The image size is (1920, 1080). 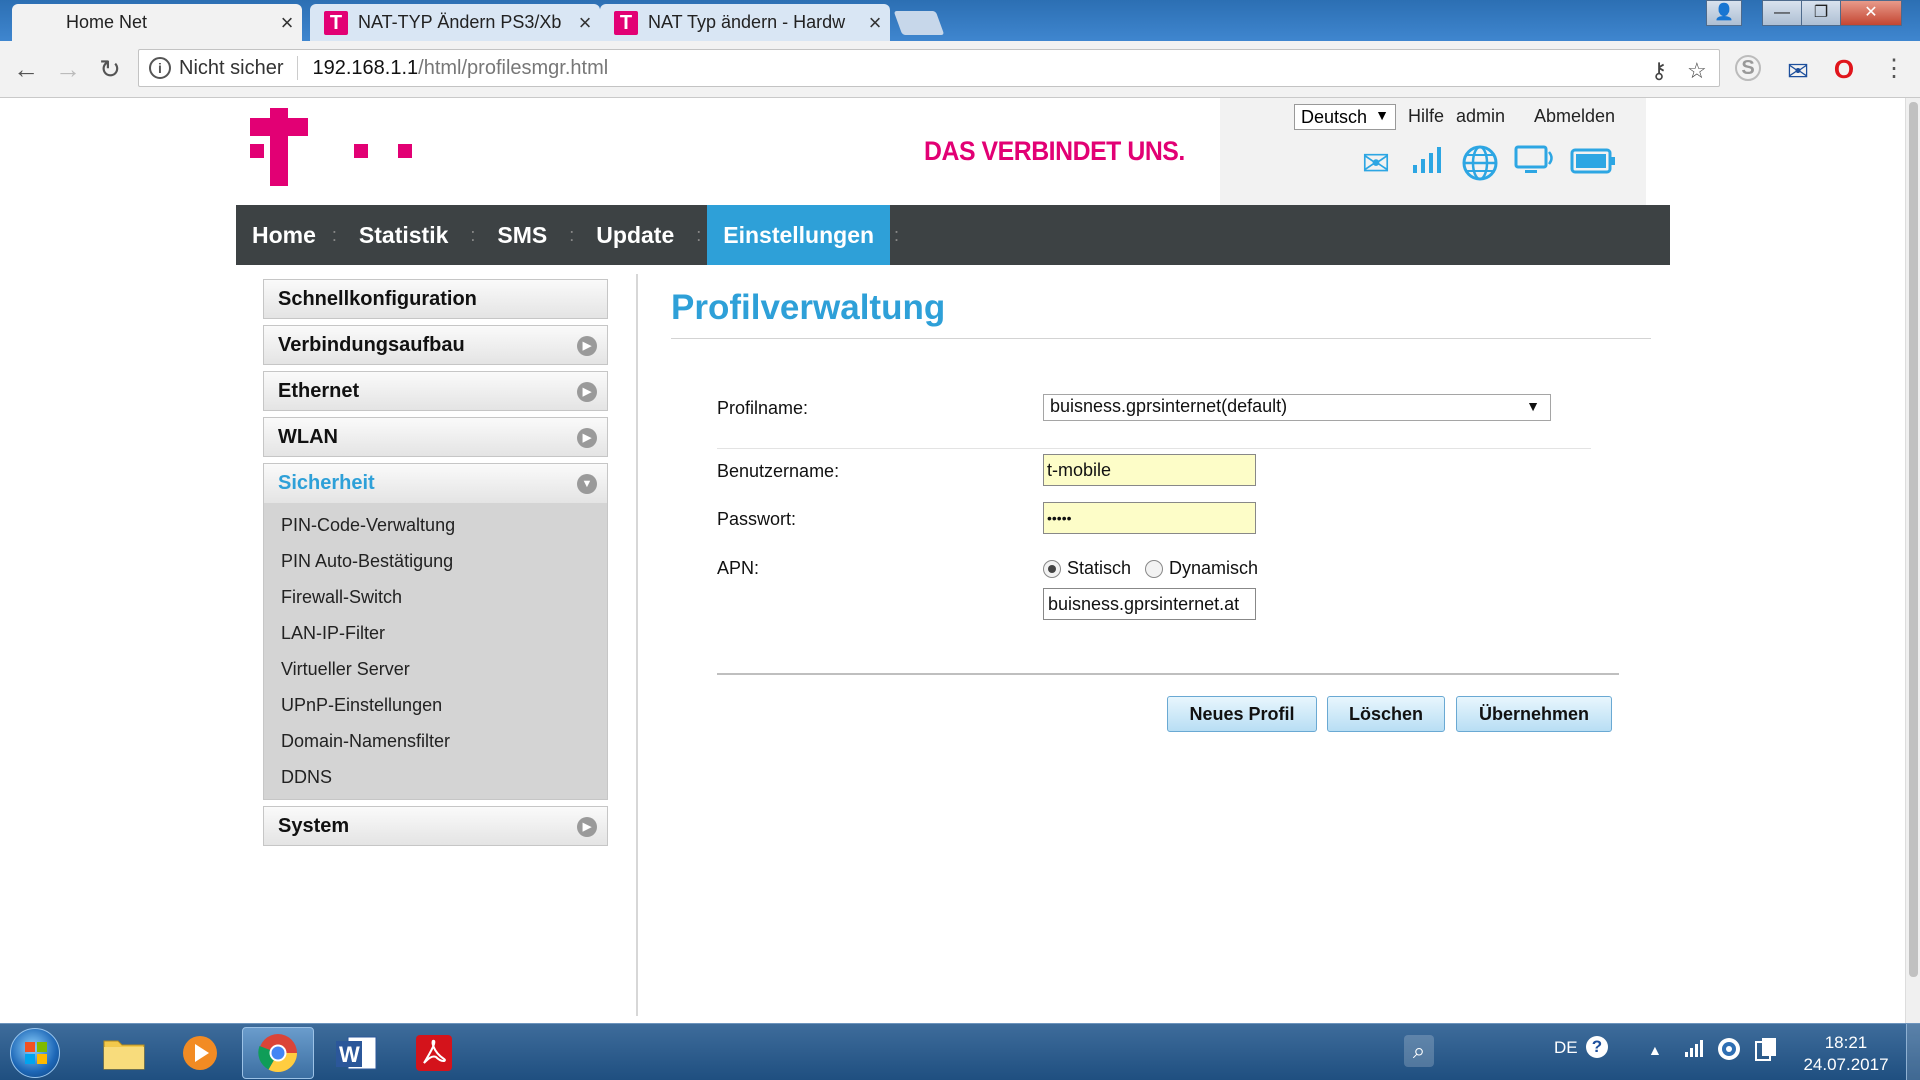 I want to click on language-select: Deutsch ▼, so click(x=1345, y=117).